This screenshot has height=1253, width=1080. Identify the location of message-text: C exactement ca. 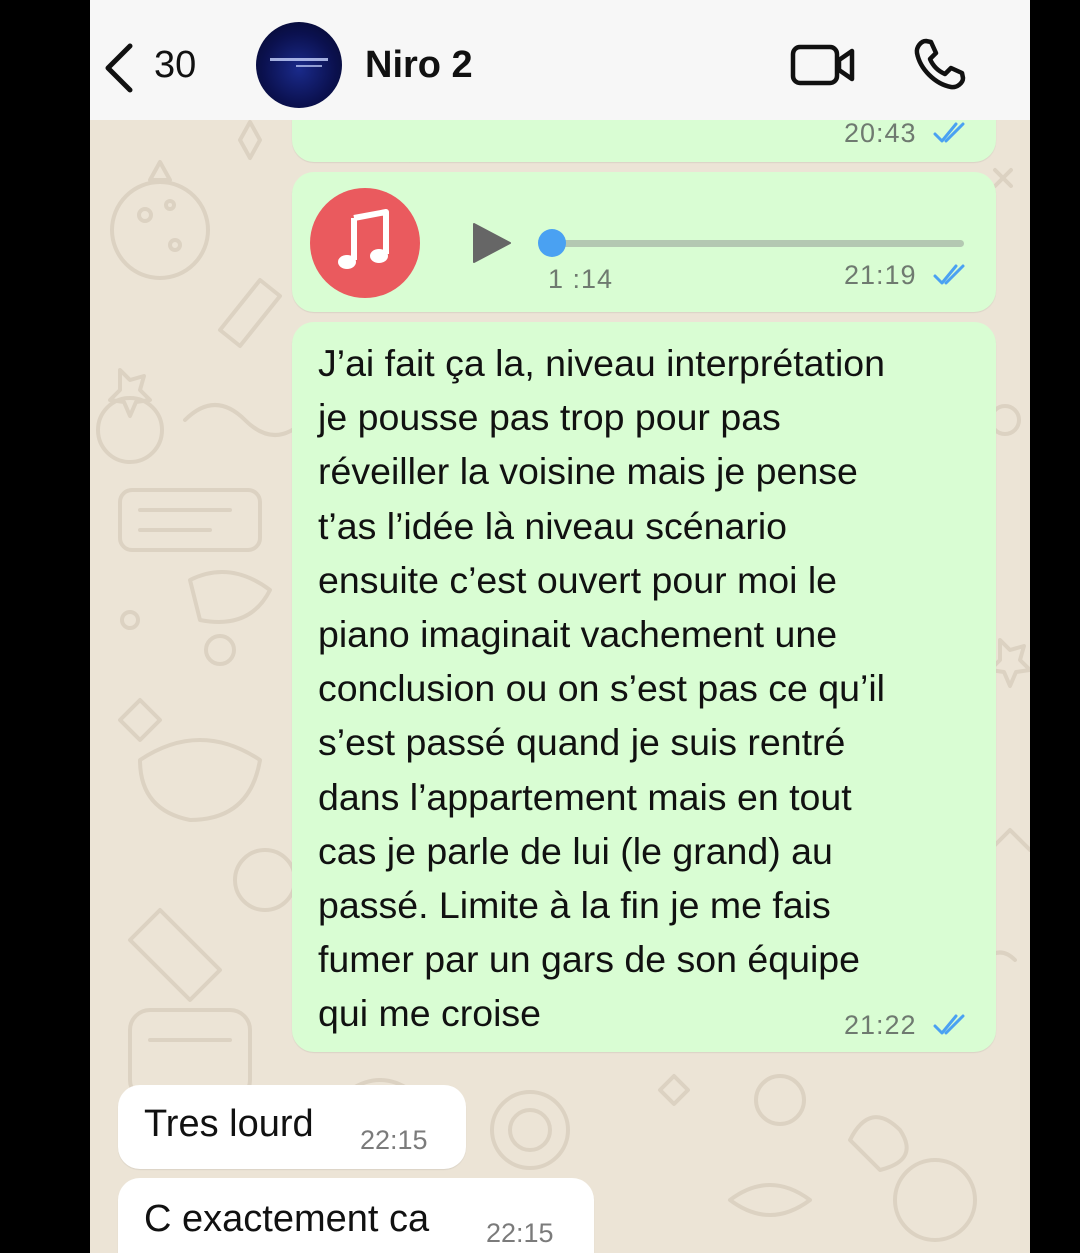
(287, 1219).